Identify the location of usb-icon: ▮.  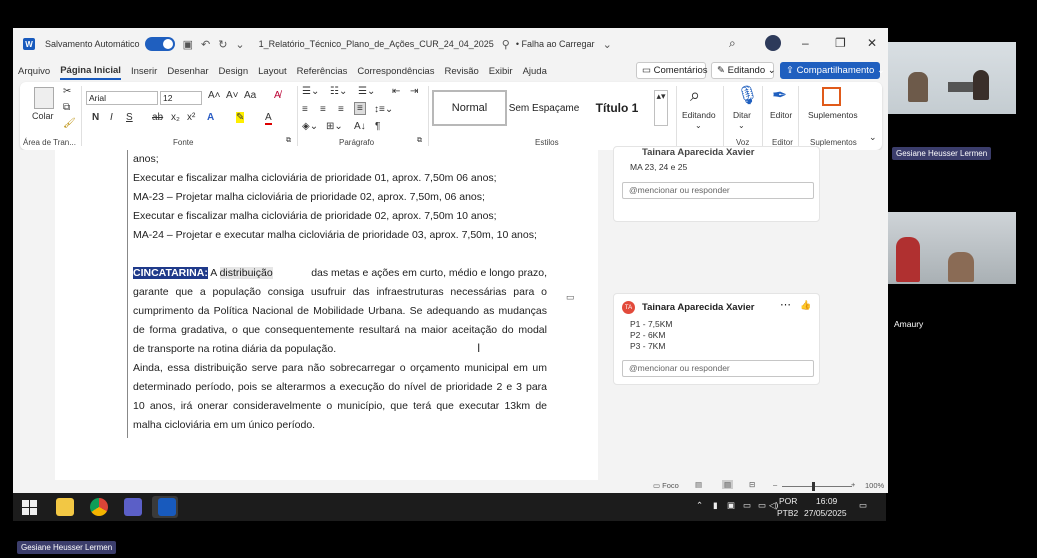
(715, 505).